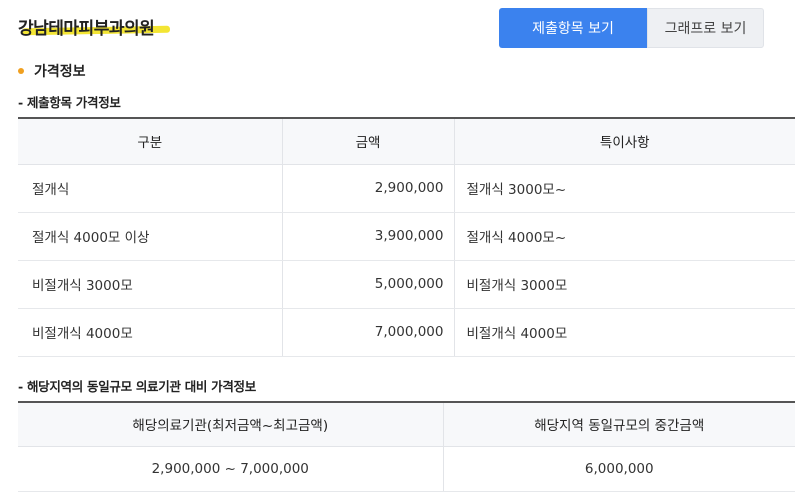 The height and width of the screenshot is (497, 800). Describe the element at coordinates (619, 469) in the screenshot. I see `cell-regional-median: 6,000,000` at that location.